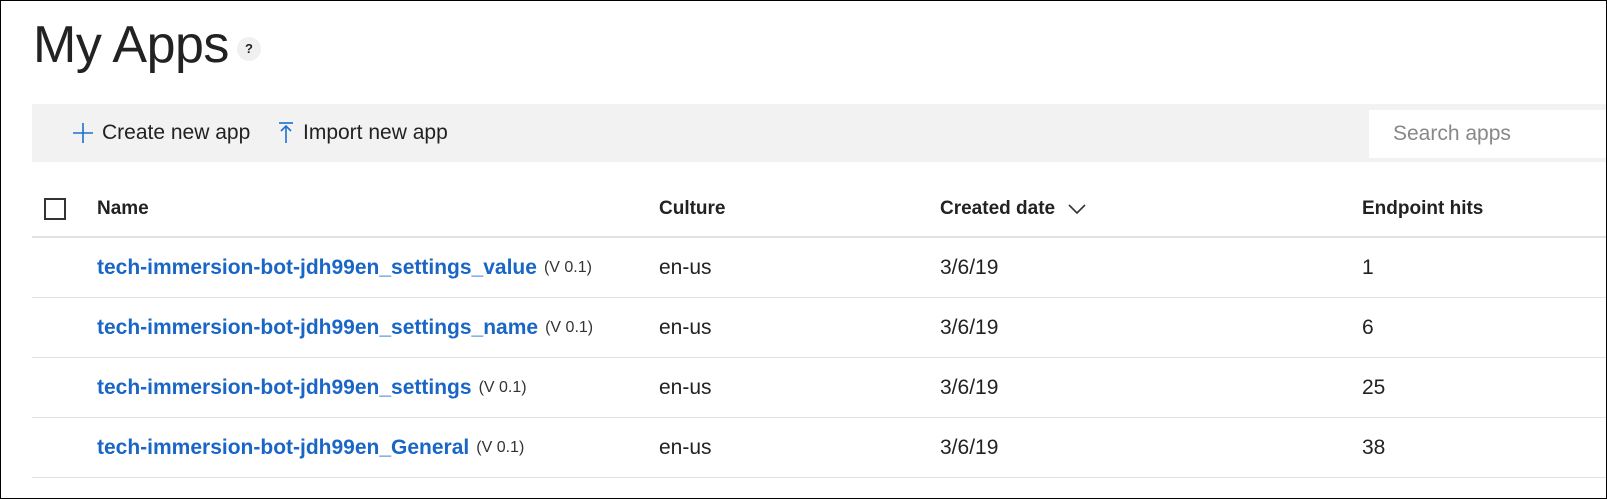 The image size is (1607, 499). Describe the element at coordinates (284, 388) in the screenshot. I see `app-name-link: tech-immersion-bot-jdh99en_settings` at that location.